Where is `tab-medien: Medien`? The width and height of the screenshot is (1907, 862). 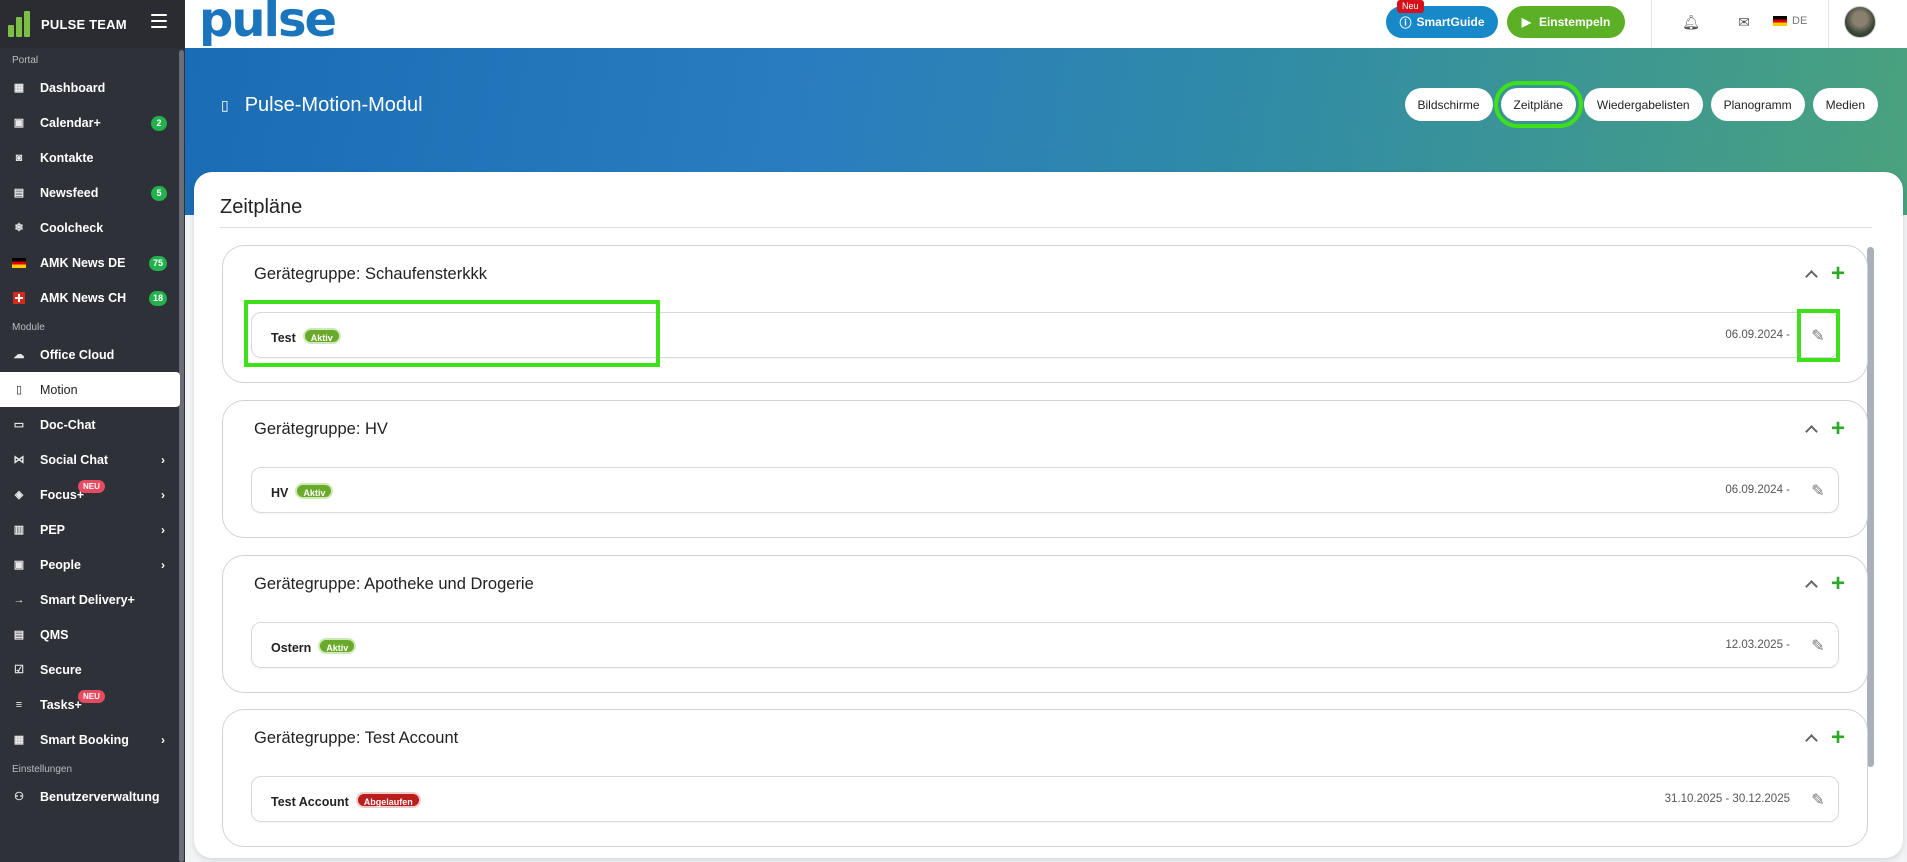 tab-medien: Medien is located at coordinates (1845, 104).